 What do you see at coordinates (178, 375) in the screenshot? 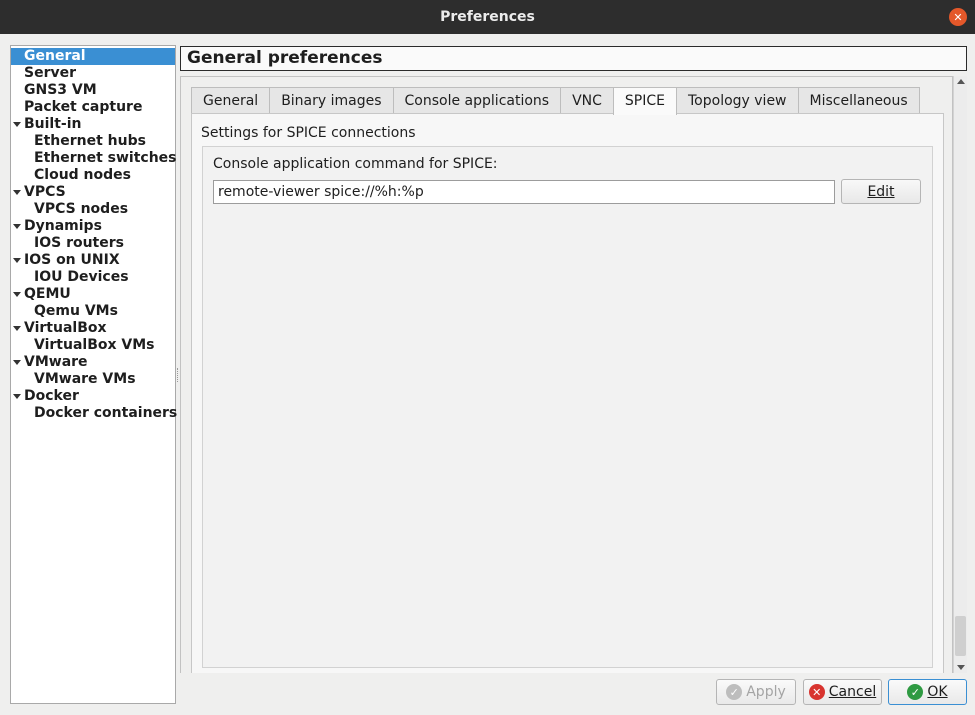
I see `splitter-handle` at bounding box center [178, 375].